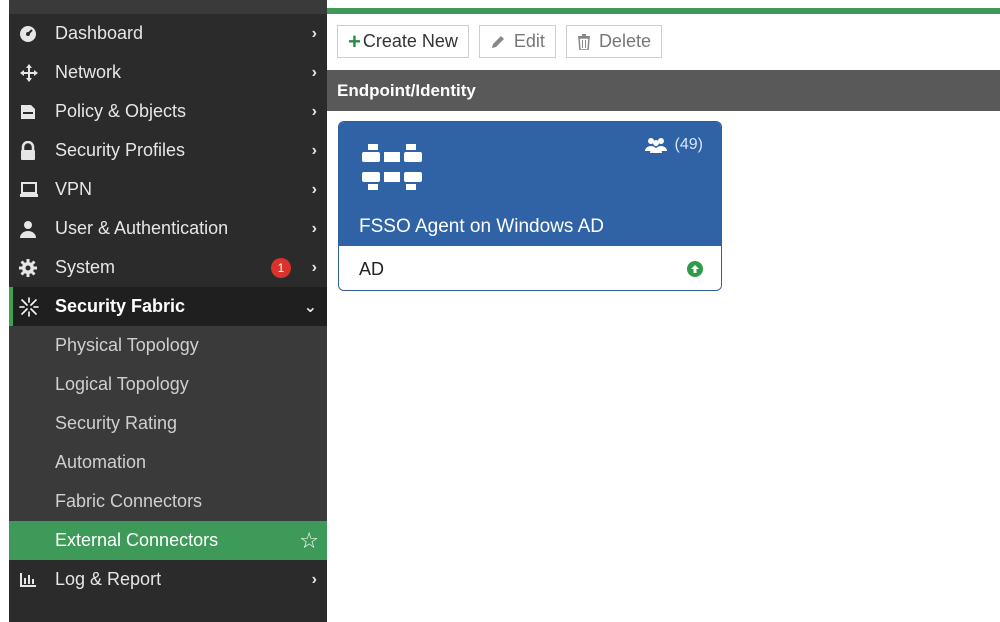 The width and height of the screenshot is (1000, 622). I want to click on sidebar-item-user-authentication: User & Authentication ›, so click(168, 228).